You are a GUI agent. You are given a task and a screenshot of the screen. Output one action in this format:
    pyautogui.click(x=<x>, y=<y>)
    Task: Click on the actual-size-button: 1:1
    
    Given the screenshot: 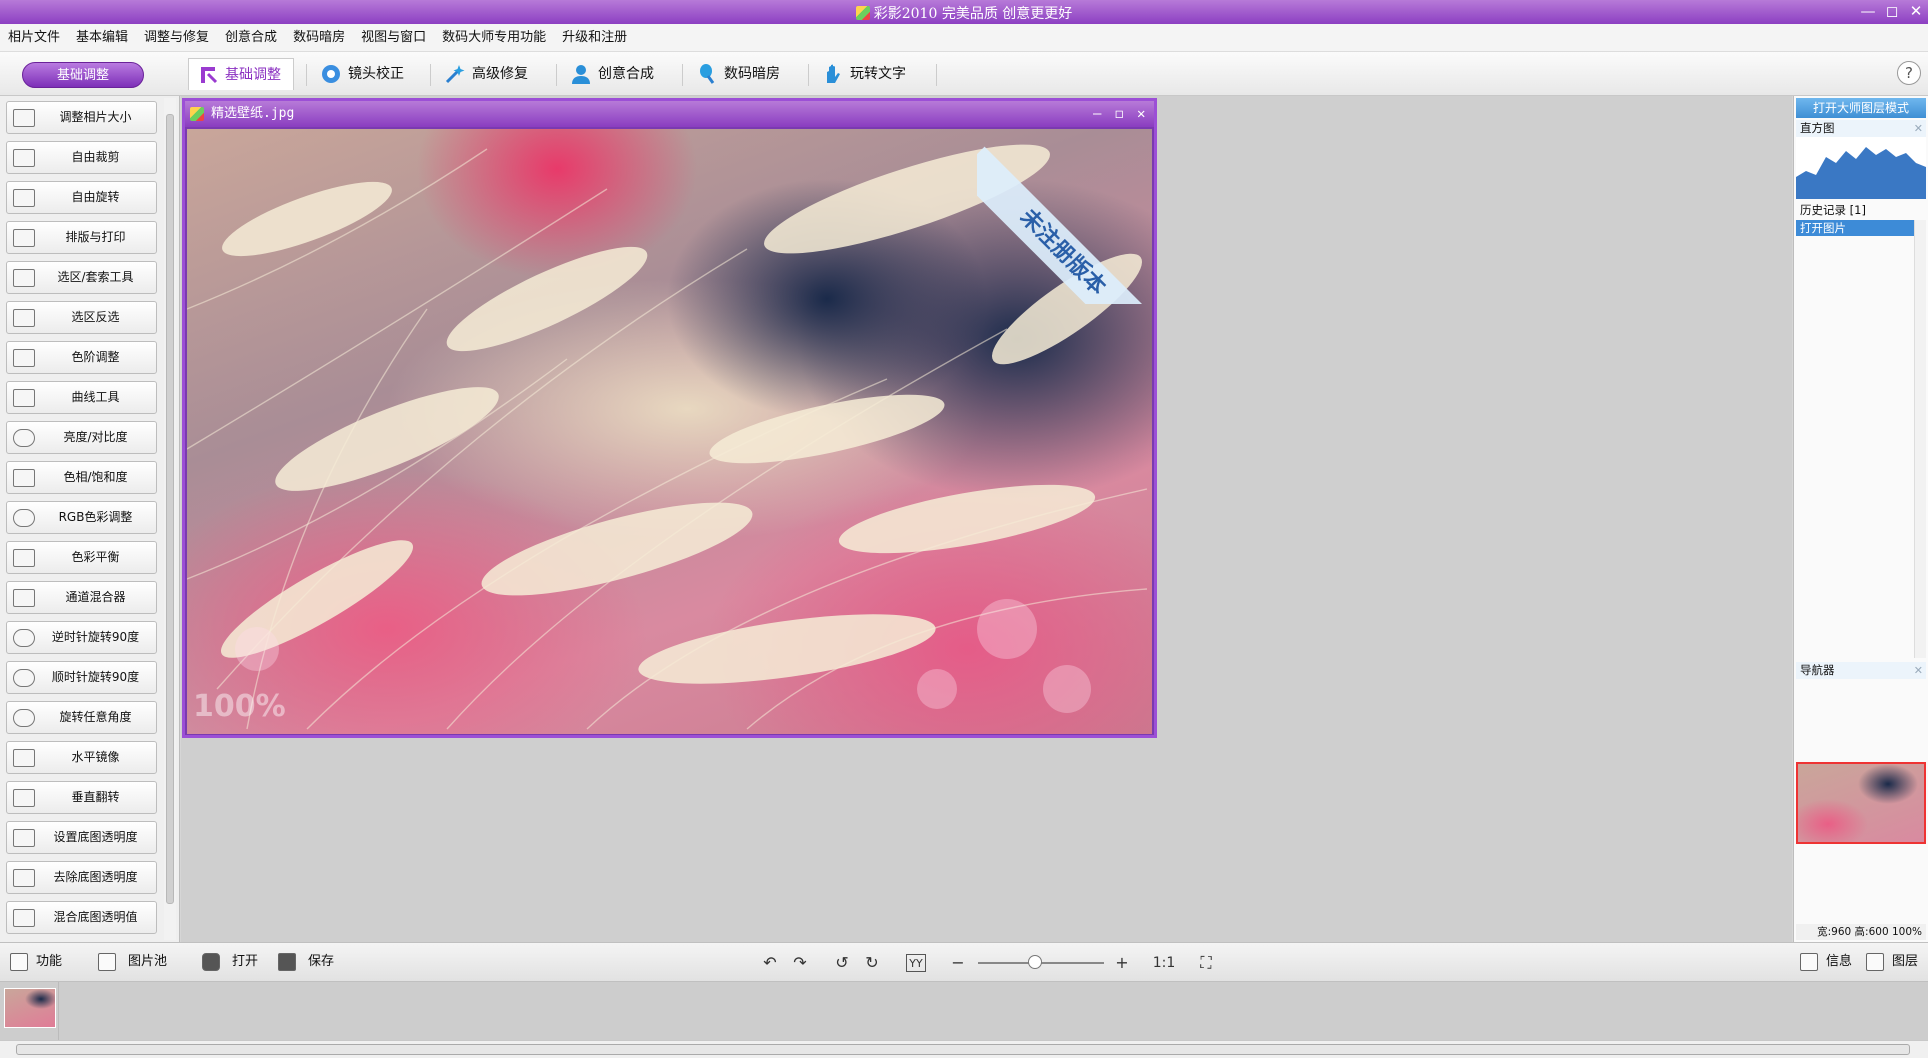 What is the action you would take?
    pyautogui.click(x=1164, y=963)
    